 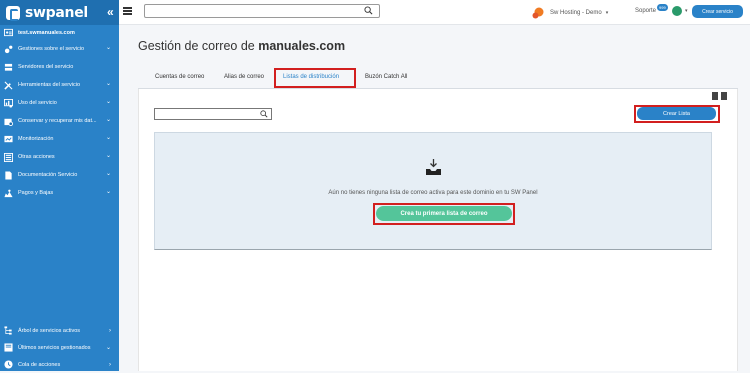 What do you see at coordinates (59, 193) in the screenshot?
I see `sidebar-item-pagos: Pagos y Bajas ⌄` at bounding box center [59, 193].